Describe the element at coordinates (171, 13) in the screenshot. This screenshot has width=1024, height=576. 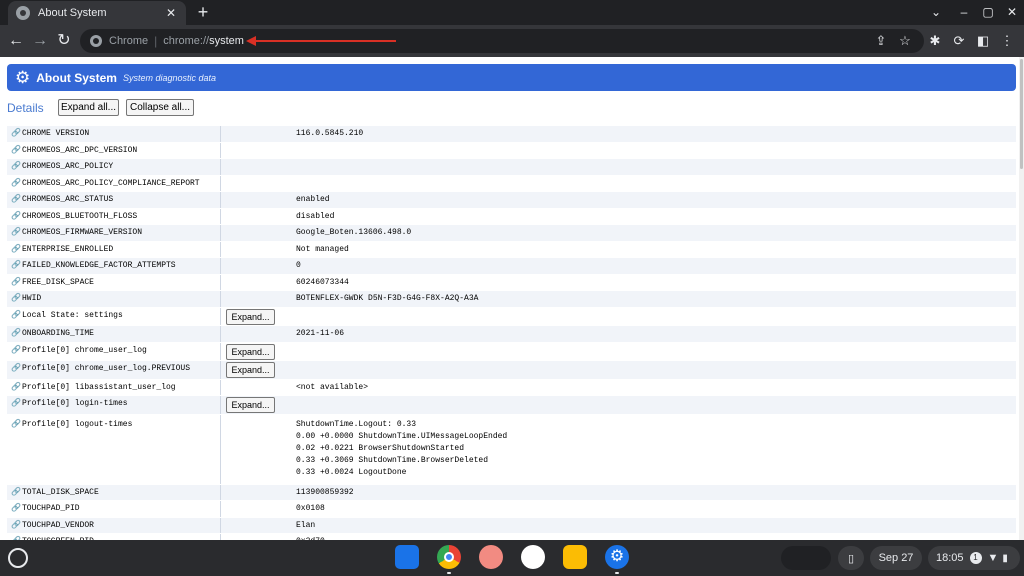
I see `tab-close-icon: ✕` at that location.